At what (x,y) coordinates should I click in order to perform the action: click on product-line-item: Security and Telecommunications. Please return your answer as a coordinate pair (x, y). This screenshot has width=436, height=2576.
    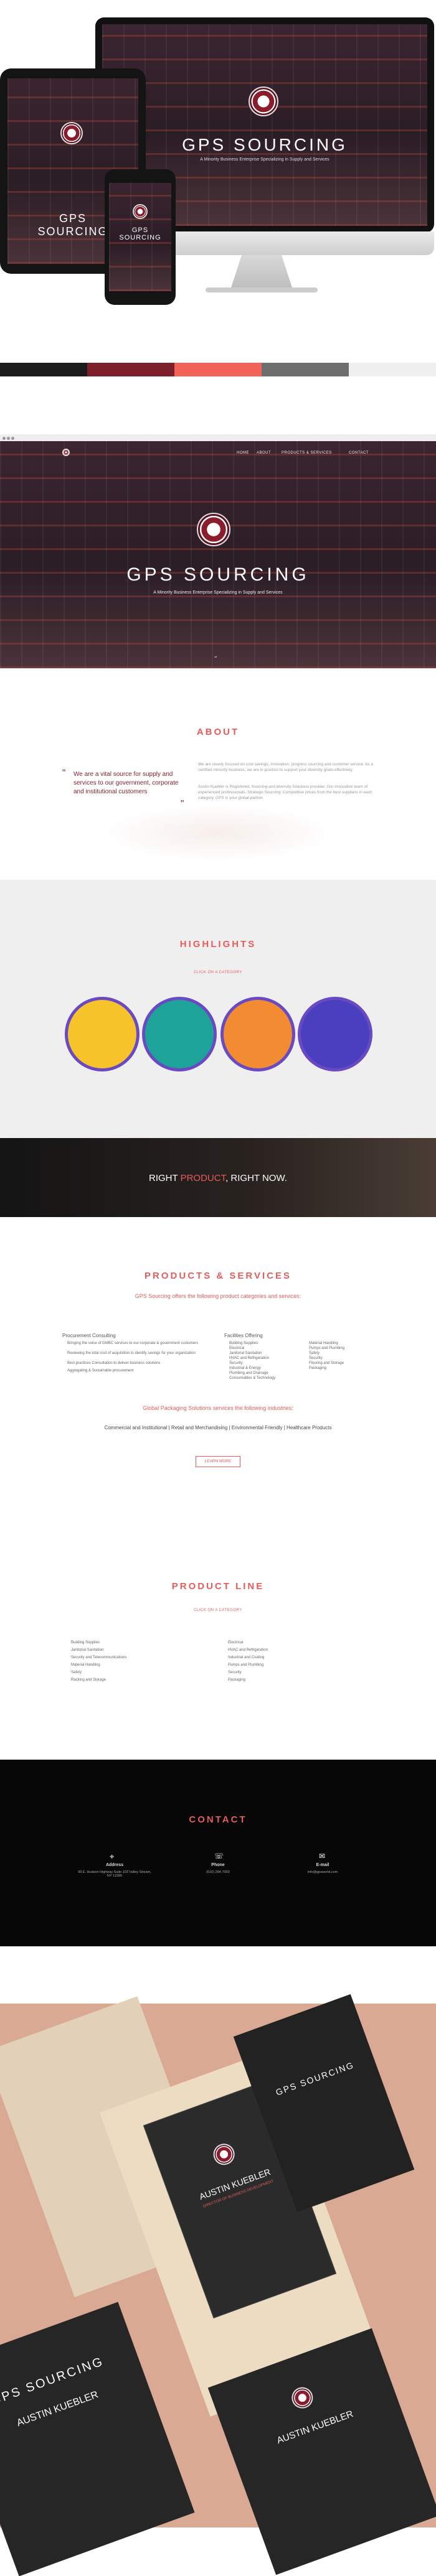
    Looking at the image, I should click on (99, 1657).